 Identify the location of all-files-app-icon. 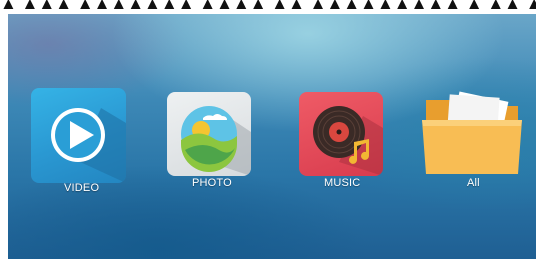
(473, 135).